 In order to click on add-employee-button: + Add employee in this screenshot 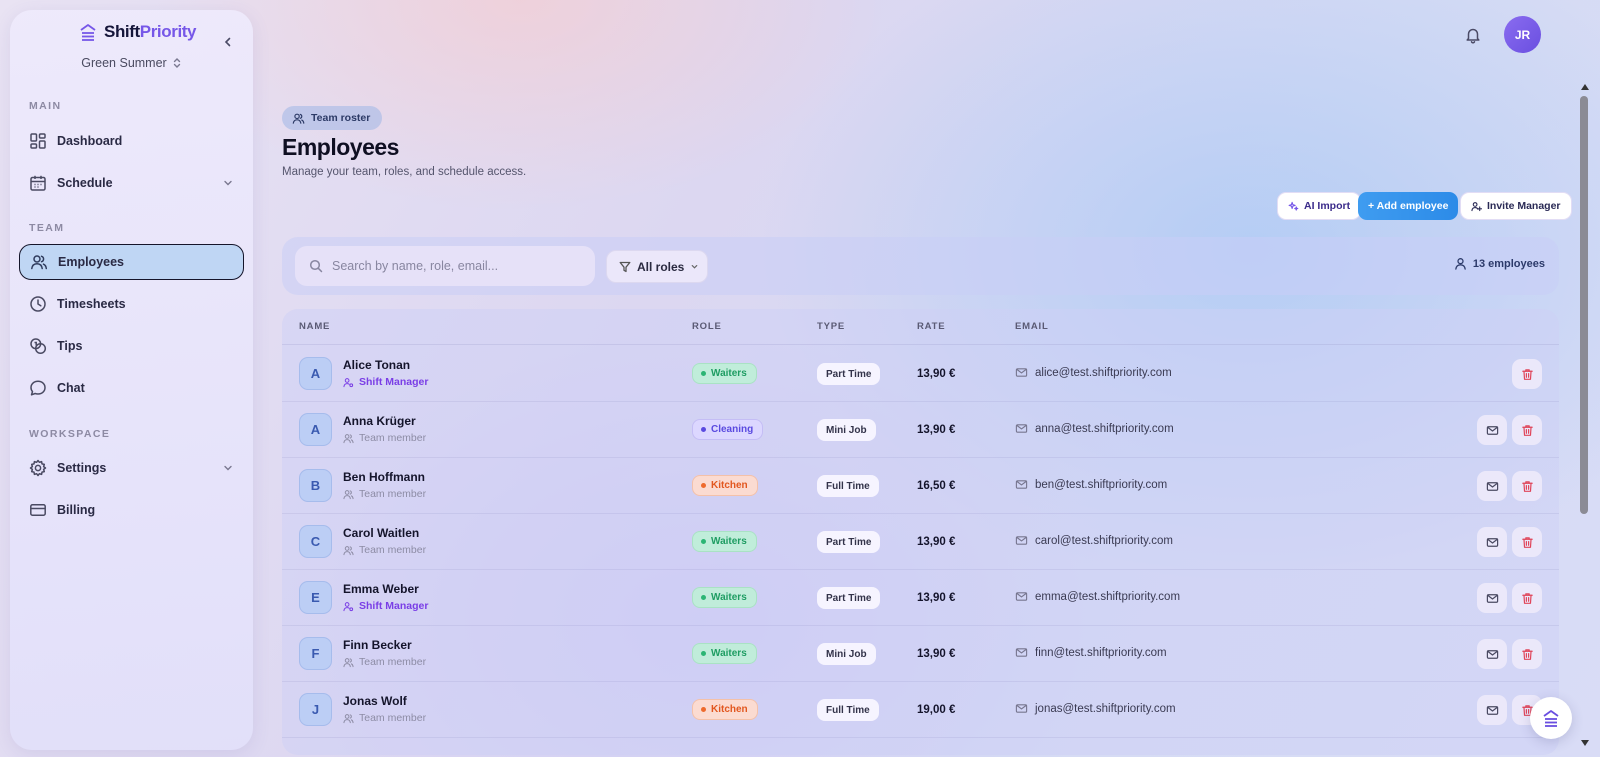, I will do `click(1408, 206)`.